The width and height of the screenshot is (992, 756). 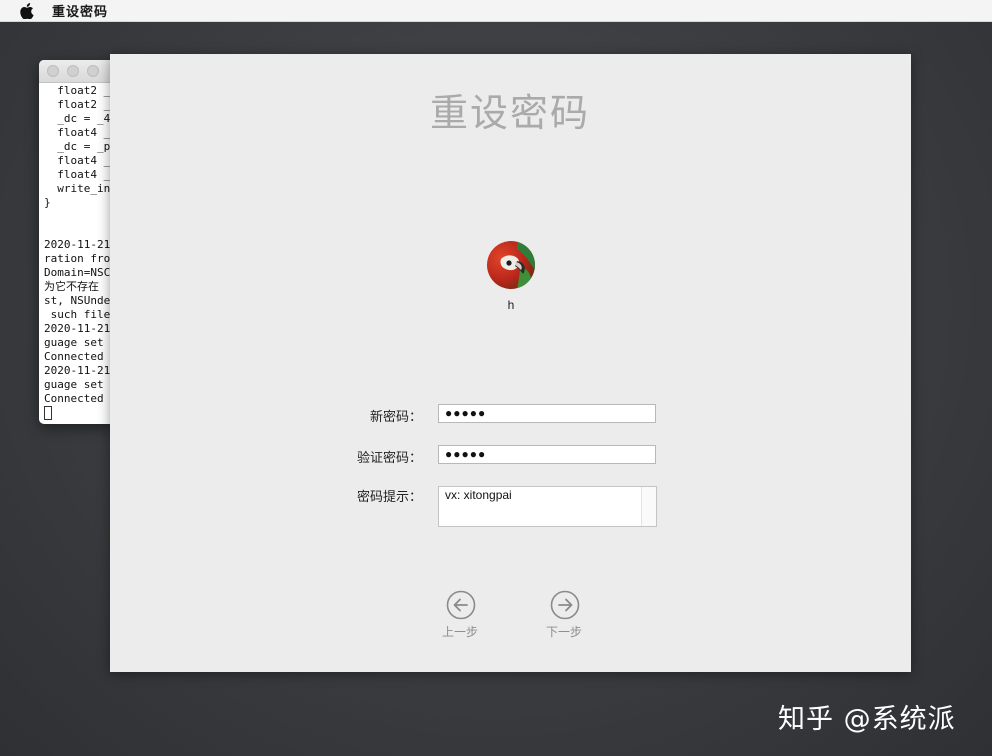 I want to click on password-hint-scrollbar, so click(x=648, y=506).